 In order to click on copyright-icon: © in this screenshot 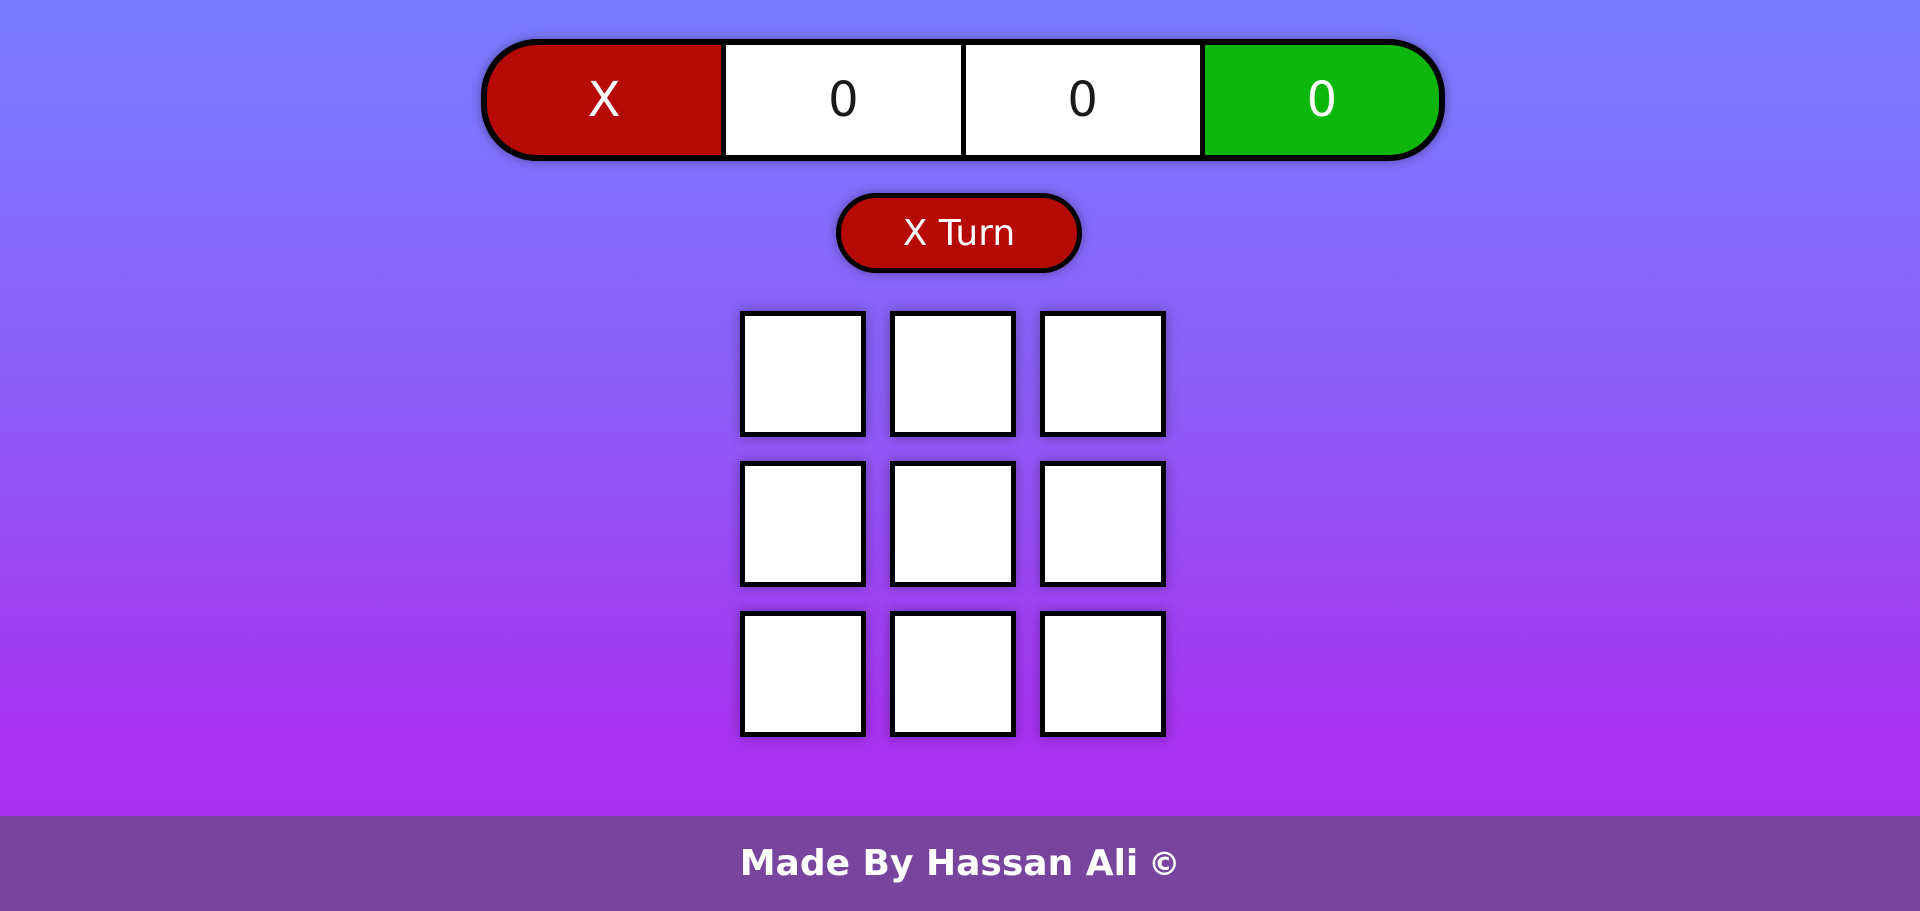, I will do `click(1164, 863)`.